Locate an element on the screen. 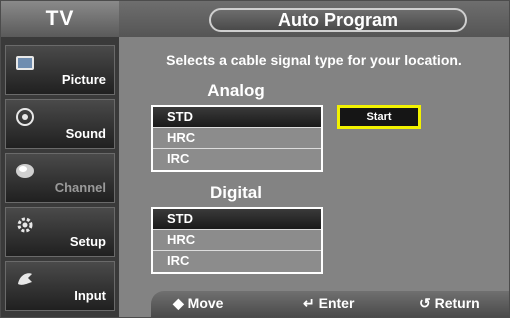 The height and width of the screenshot is (318, 510). sidebar-item-label: Picture is located at coordinates (83, 79).